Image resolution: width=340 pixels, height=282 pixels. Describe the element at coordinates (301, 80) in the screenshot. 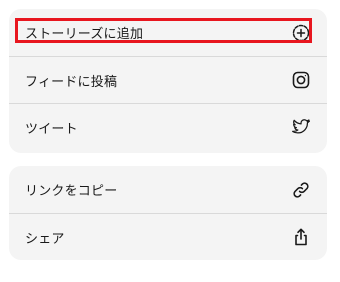

I see `instagram-icon` at that location.